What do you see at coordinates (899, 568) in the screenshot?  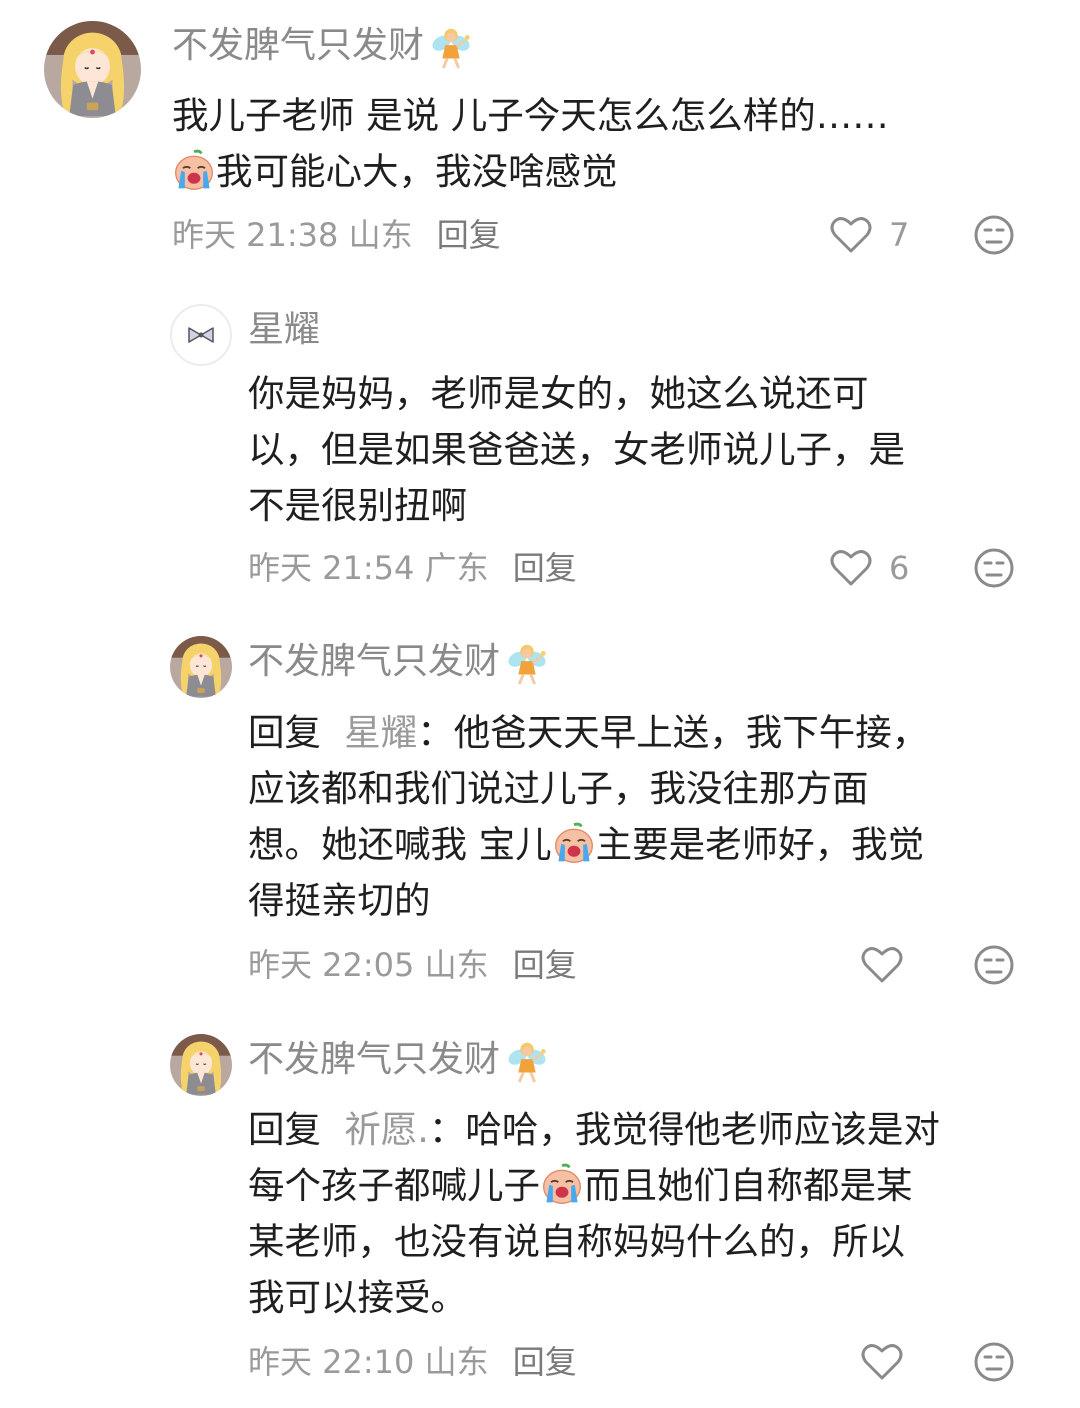 I see `like-count: 6` at bounding box center [899, 568].